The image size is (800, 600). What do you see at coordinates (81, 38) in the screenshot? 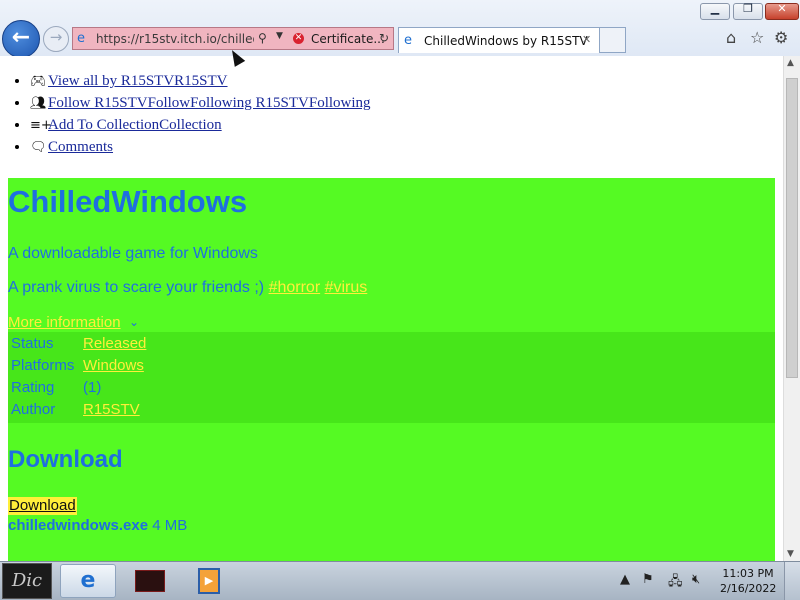
I see `ie-page-icon: e` at bounding box center [81, 38].